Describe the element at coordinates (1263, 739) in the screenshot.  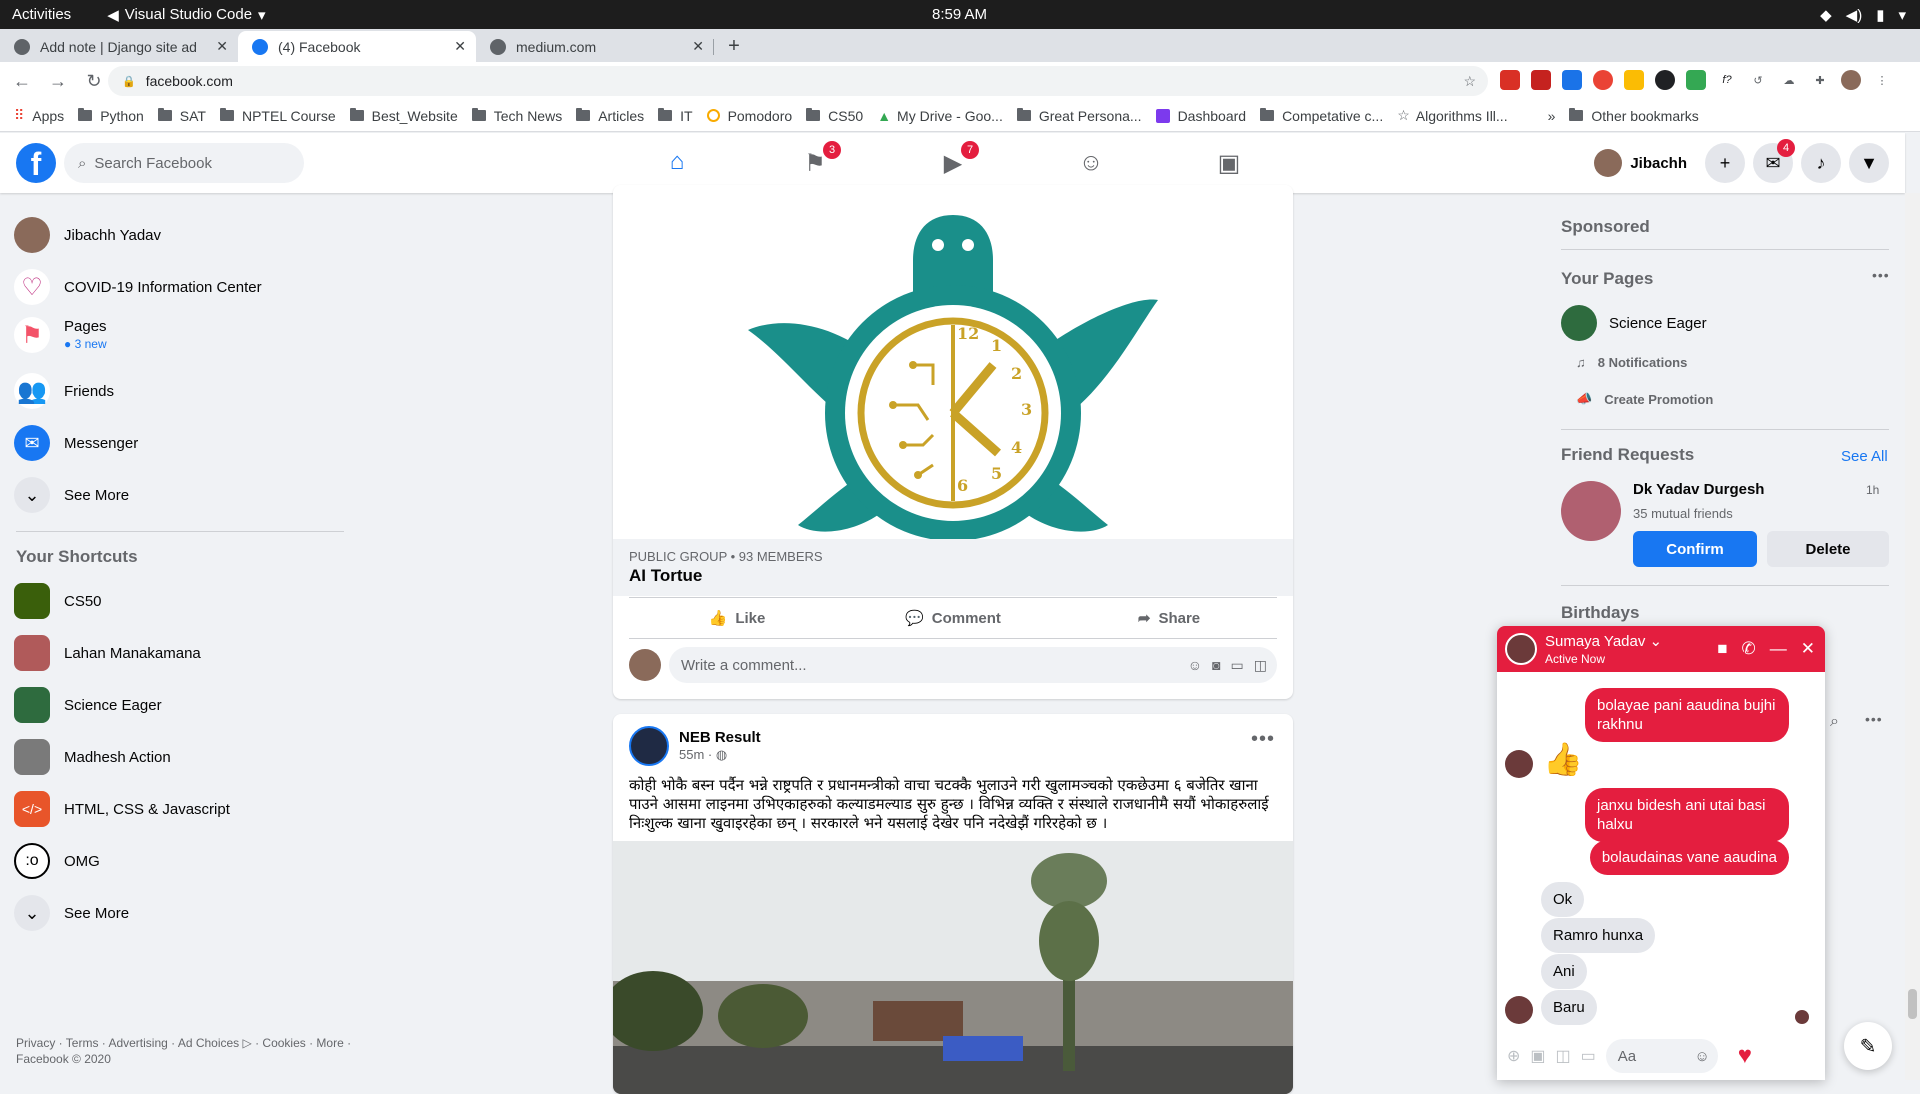
I see `post-options-button: •••` at that location.